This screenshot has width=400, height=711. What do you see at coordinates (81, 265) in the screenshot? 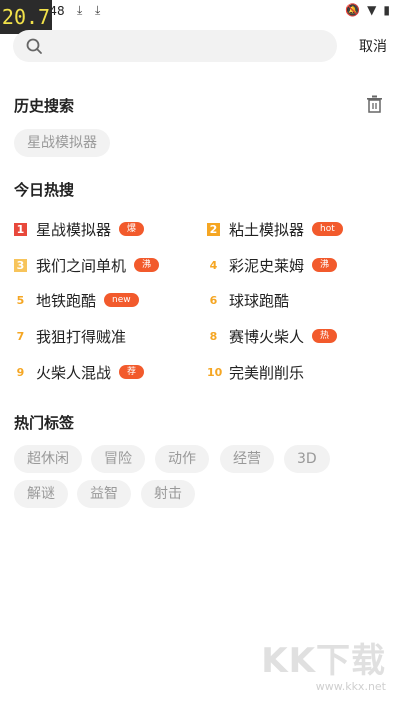
I see `hot-search-name: 我们之间单机` at bounding box center [81, 265].